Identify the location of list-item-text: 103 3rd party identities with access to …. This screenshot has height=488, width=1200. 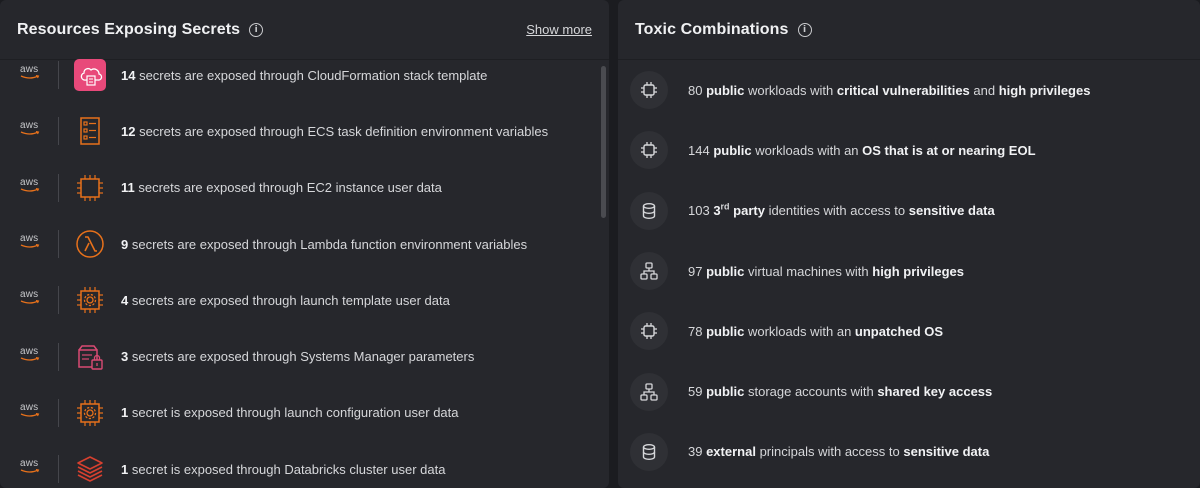
(841, 210).